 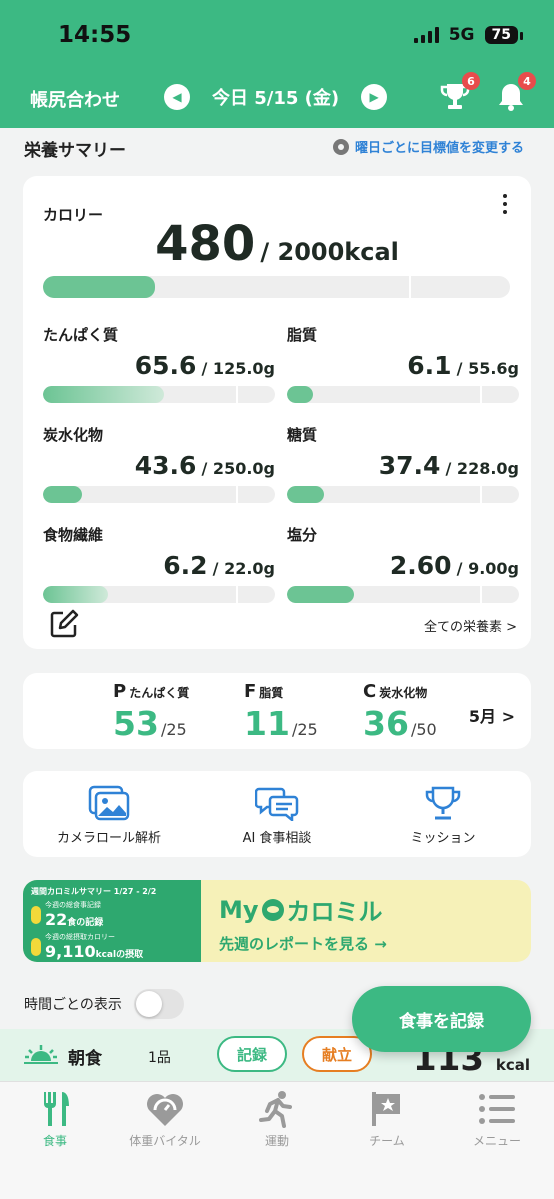 I want to click on kcal-value: 9,110, so click(x=70, y=951).